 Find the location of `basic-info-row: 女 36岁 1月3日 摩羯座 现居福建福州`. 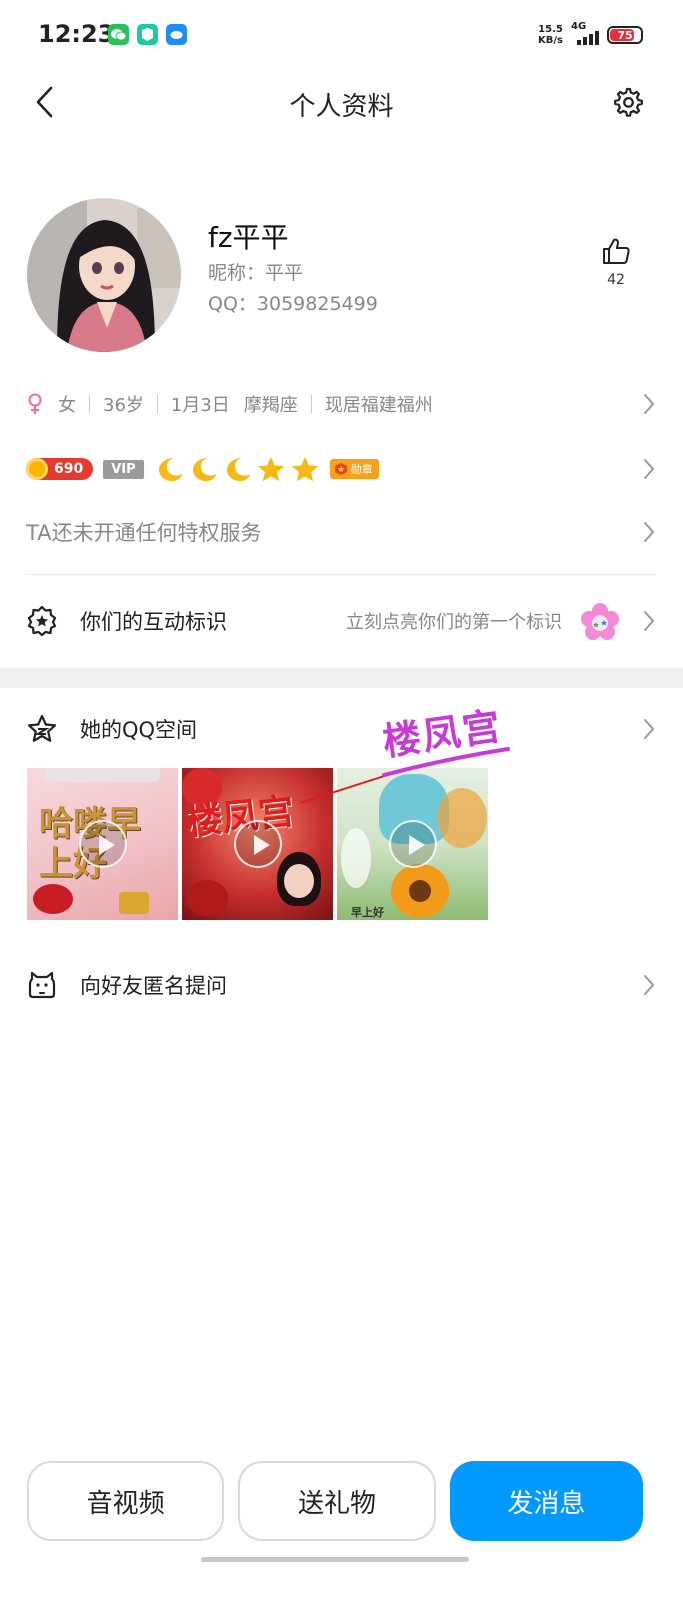

basic-info-row: 女 36岁 1月3日 摩羯座 现居福建福州 is located at coordinates (341, 404).